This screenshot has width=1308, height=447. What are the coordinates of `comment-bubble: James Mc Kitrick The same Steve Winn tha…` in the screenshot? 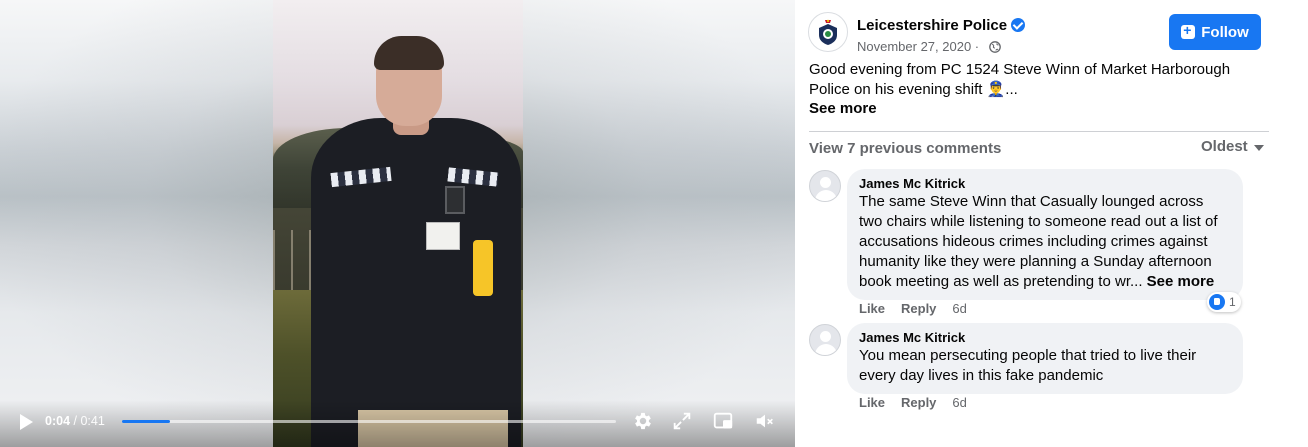 It's located at (1045, 234).